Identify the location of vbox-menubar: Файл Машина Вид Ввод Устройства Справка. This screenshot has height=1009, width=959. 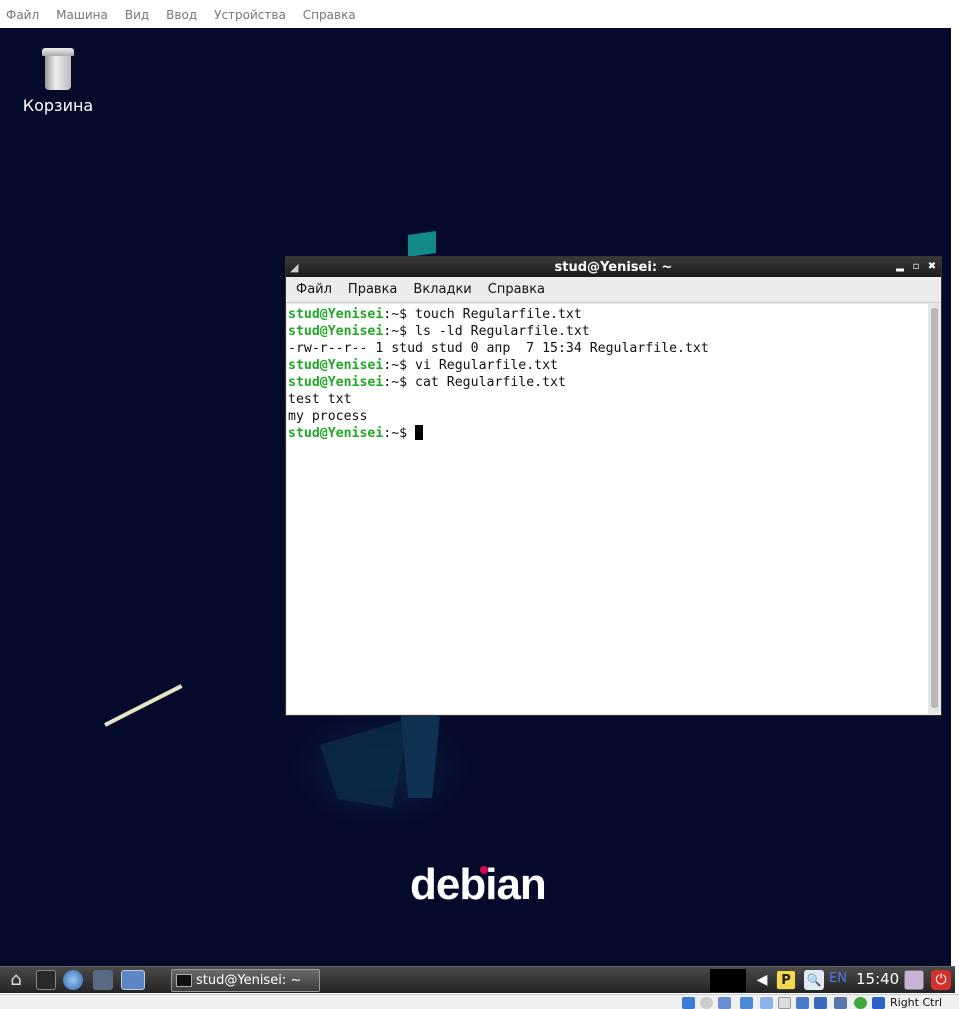
(479, 15).